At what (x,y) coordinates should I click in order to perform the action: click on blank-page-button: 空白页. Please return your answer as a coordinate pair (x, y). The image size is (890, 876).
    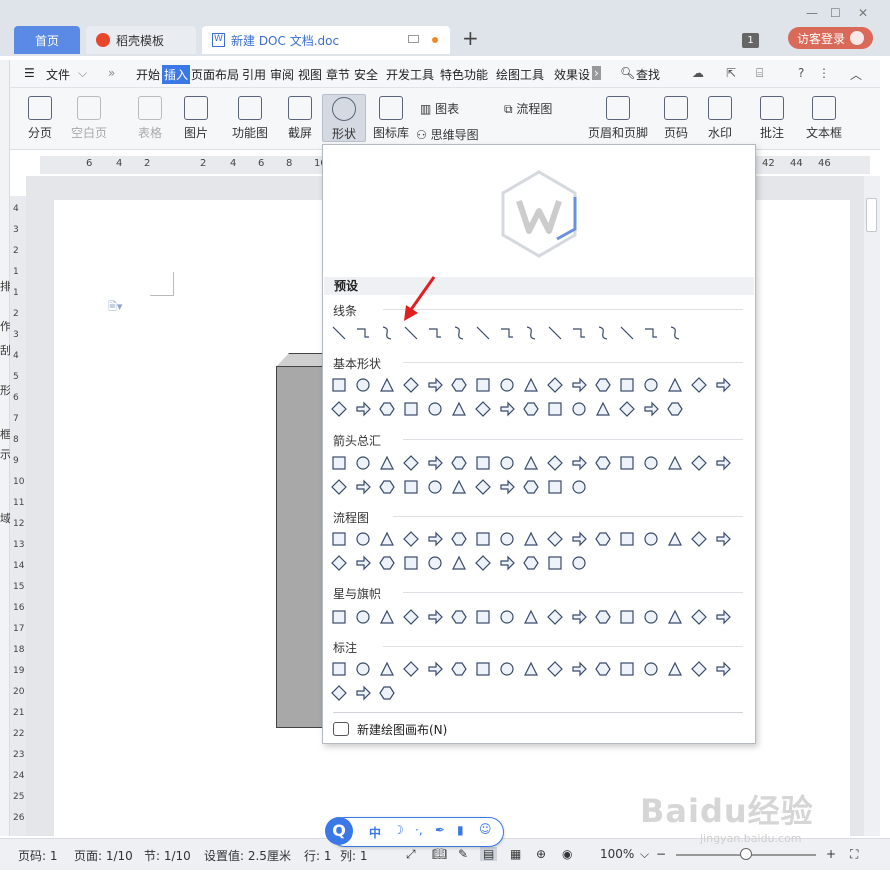
    Looking at the image, I should click on (89, 118).